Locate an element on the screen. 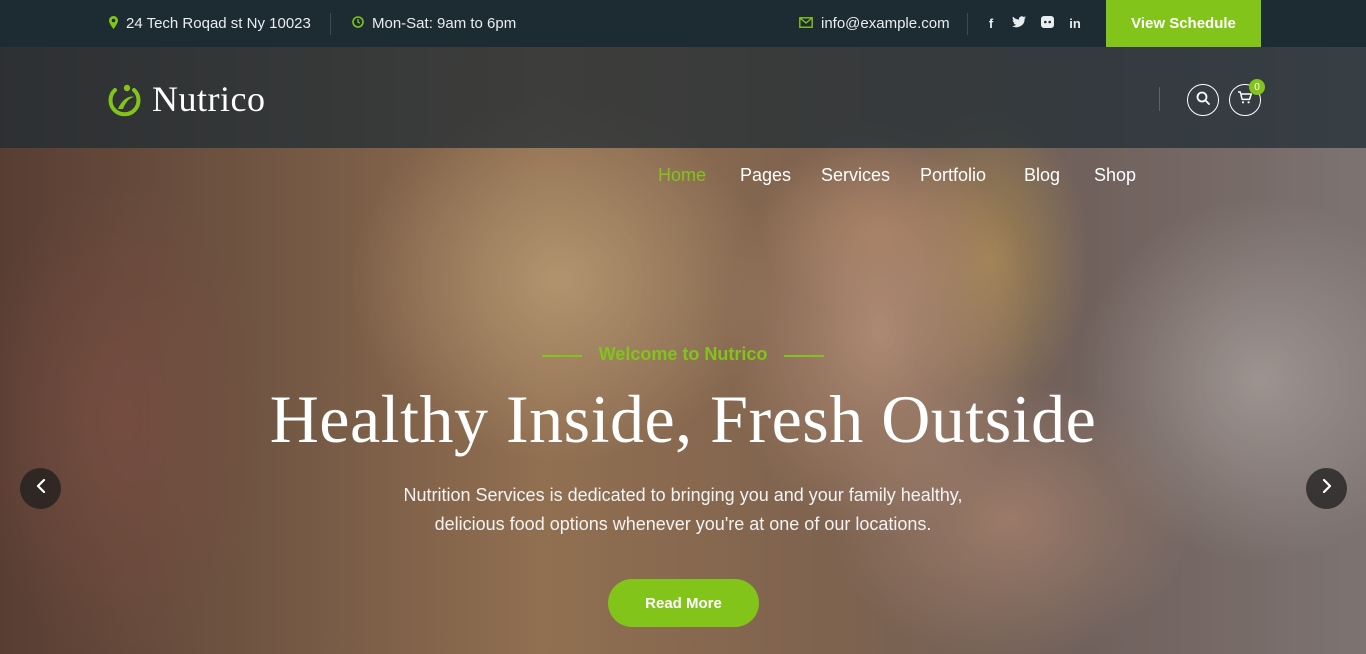  nav-blog: Blog is located at coordinates (1042, 175).